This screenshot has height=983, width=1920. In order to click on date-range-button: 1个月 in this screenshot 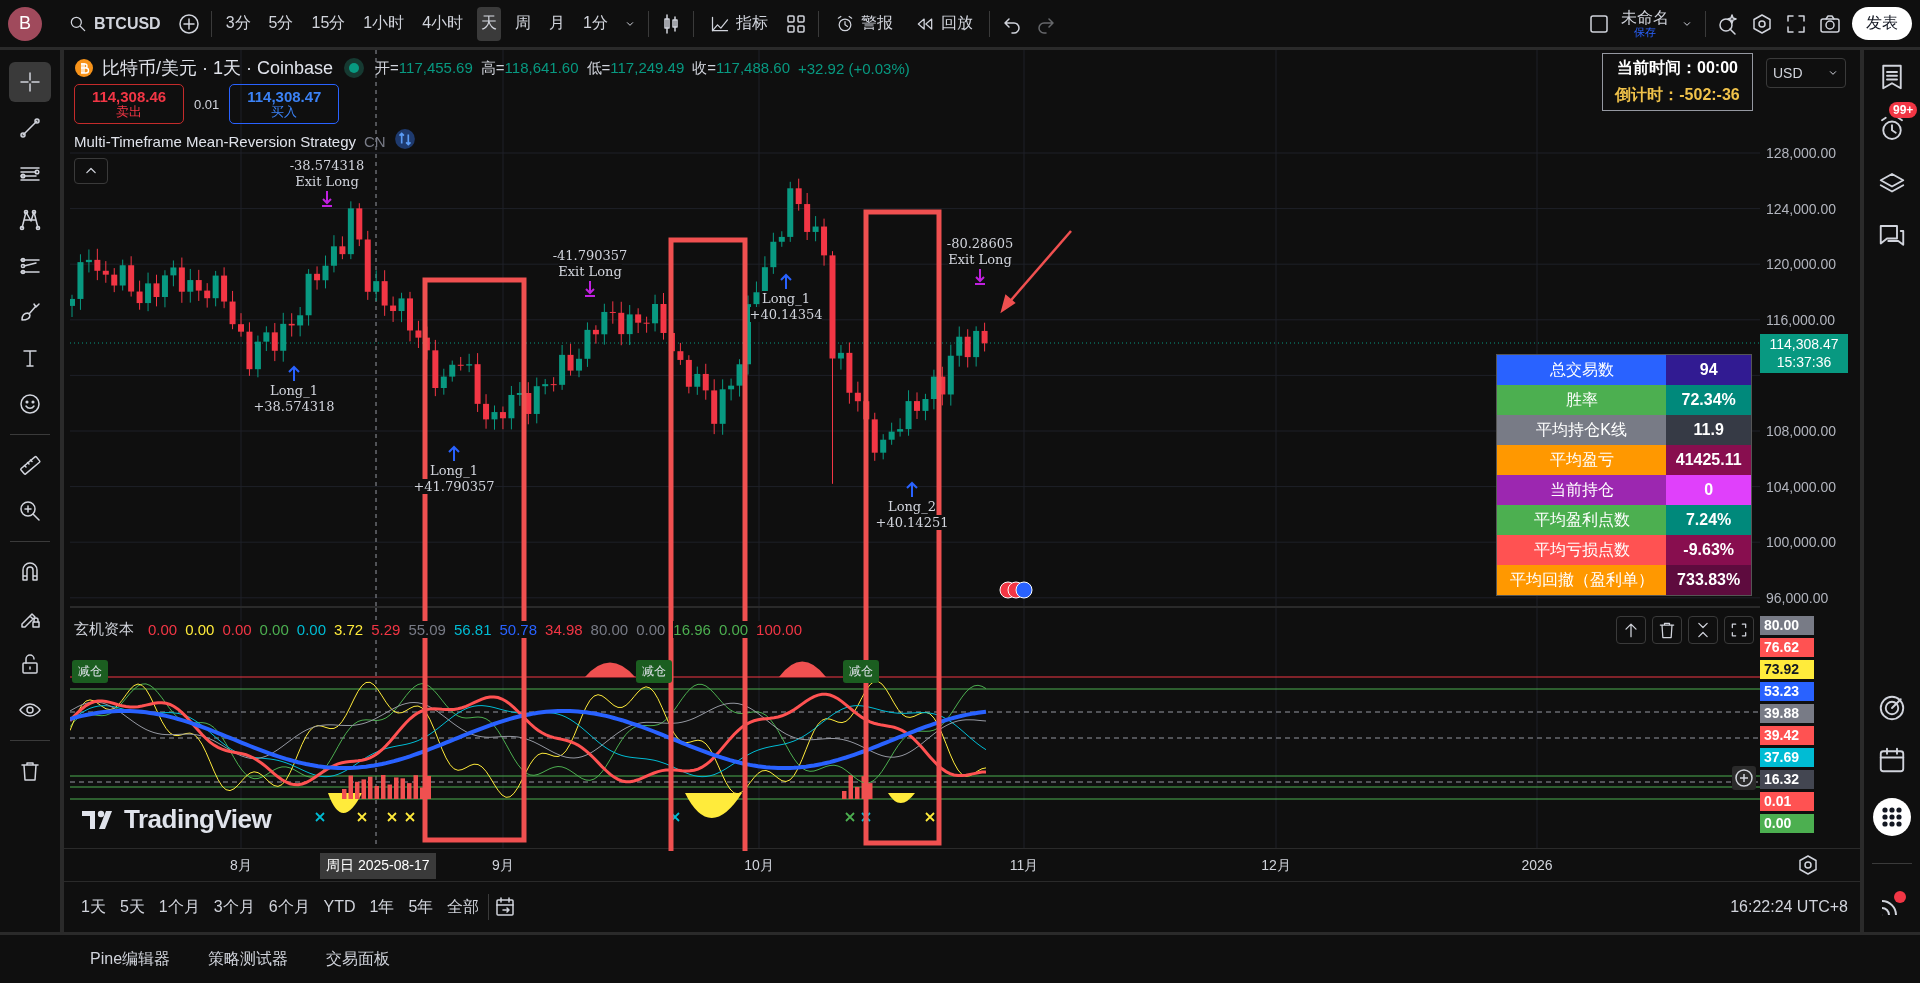, I will do `click(179, 907)`.